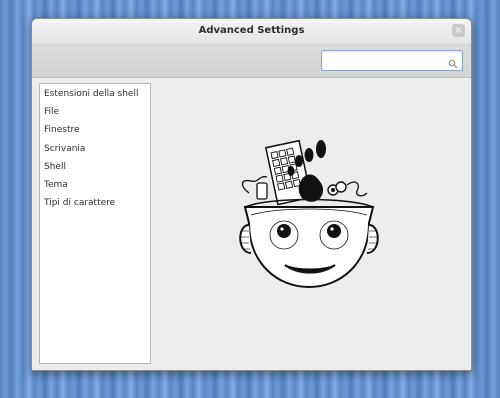  I want to click on sidebar-item-shell: Shell, so click(95, 167).